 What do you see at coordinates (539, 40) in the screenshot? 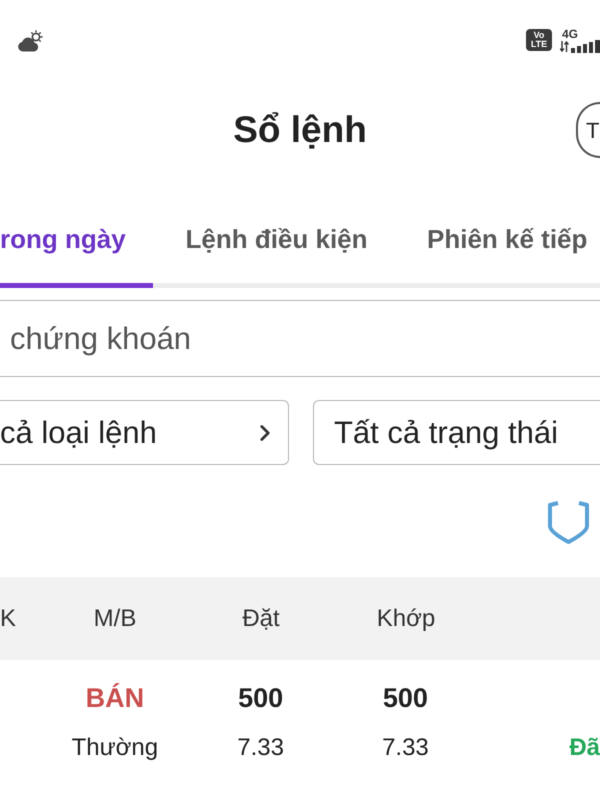
I see `volte-badge: Vo LTE` at bounding box center [539, 40].